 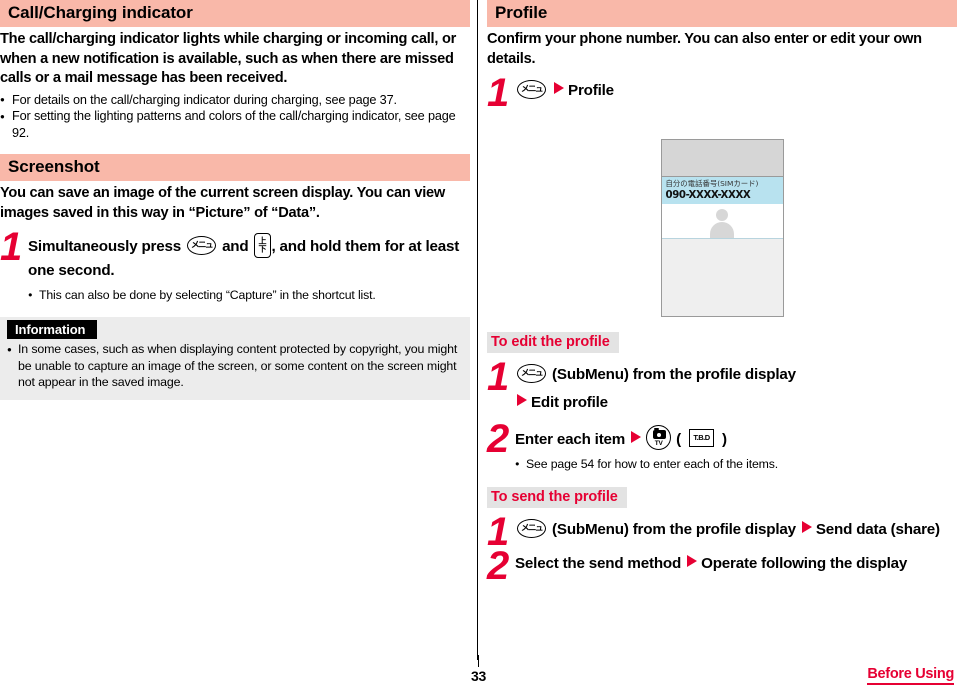 I want to click on phone-screen-number-block: 自分の電話番号(SIMカード) 090-XXXX-XXXX, so click(x=722, y=190).